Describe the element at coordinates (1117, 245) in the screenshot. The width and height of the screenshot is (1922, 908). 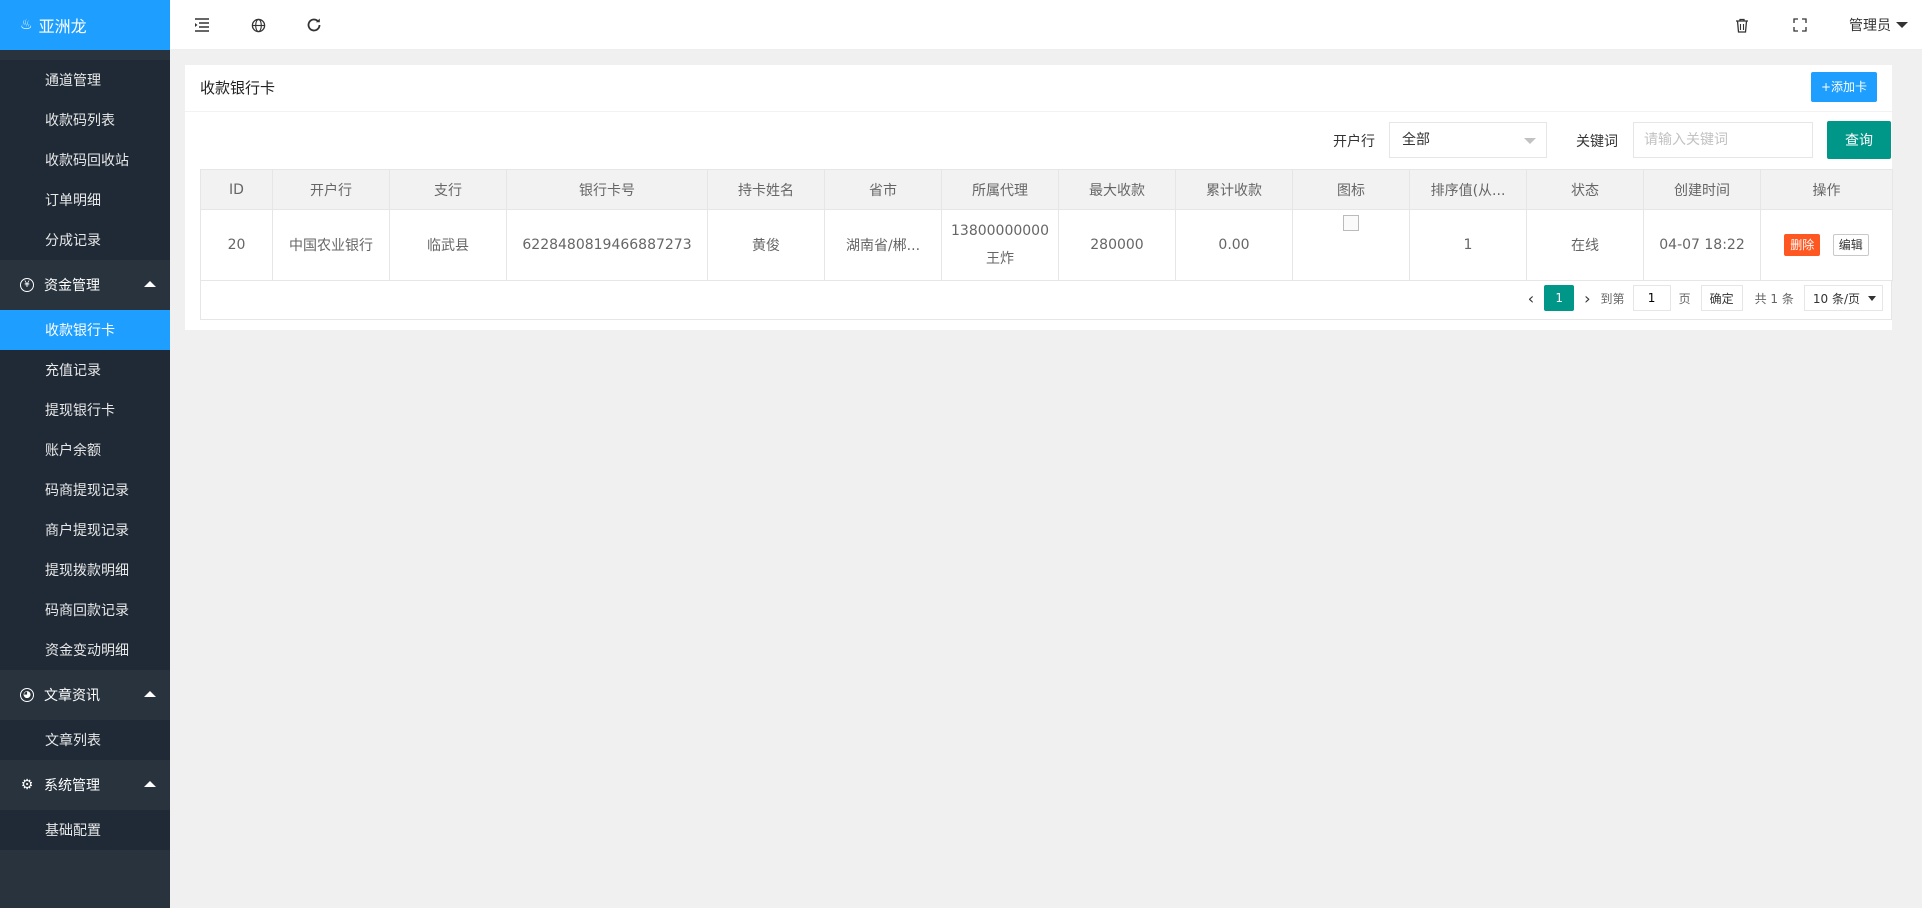
I see `cell-max-amount: 280000` at that location.